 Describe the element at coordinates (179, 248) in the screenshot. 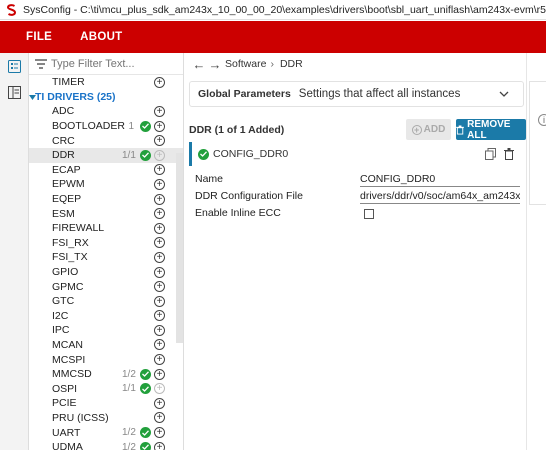

I see `sidebar-scrollbar` at that location.